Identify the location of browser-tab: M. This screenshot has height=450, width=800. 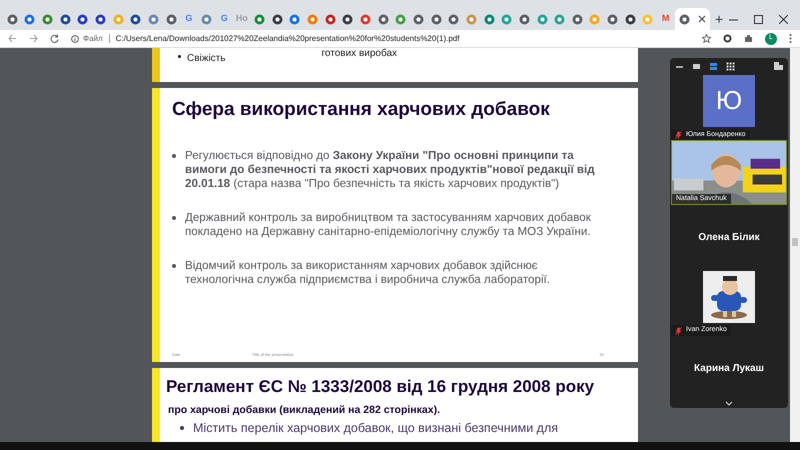
(665, 19).